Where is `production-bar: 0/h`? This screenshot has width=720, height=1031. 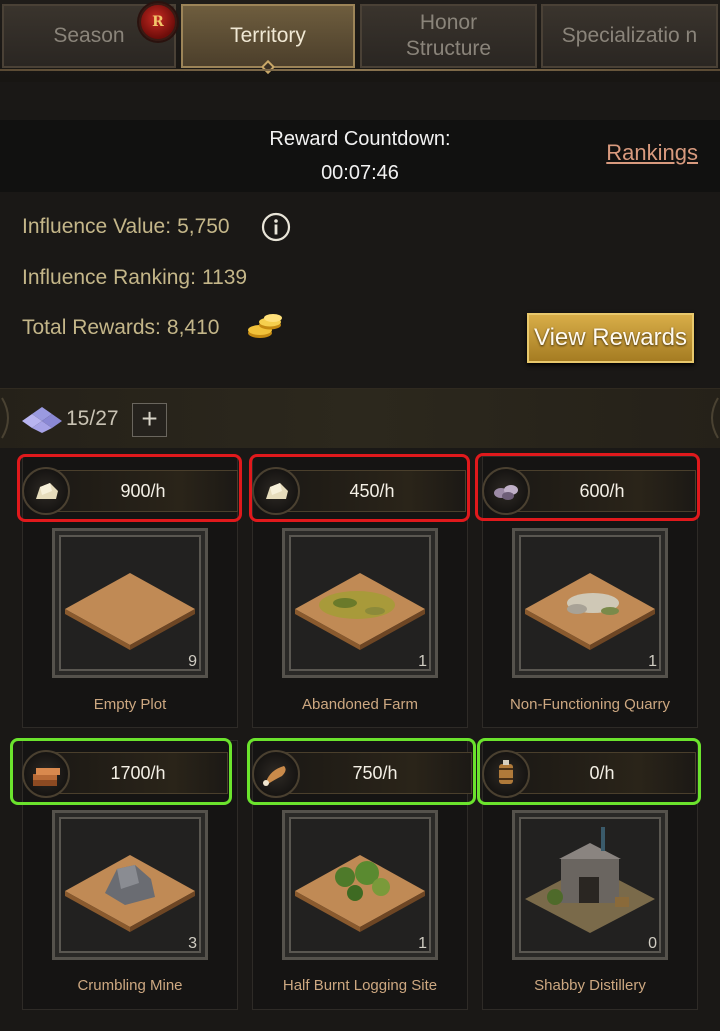 production-bar: 0/h is located at coordinates (602, 773).